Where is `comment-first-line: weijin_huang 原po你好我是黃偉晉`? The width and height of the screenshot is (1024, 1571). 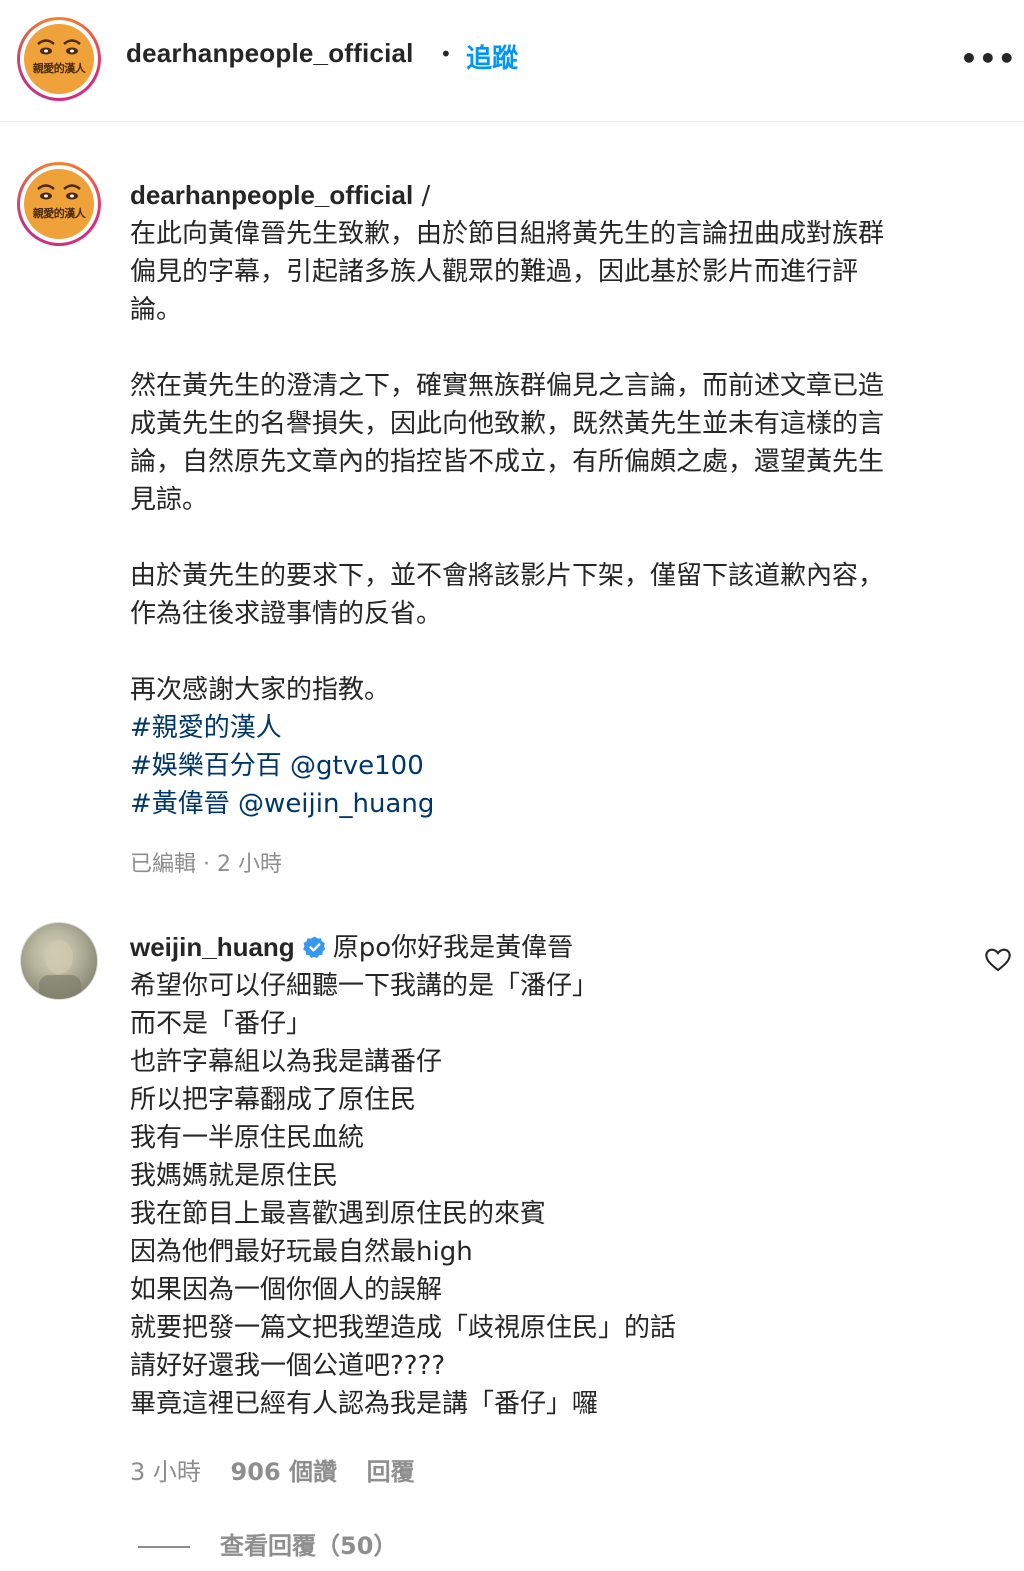 comment-first-line: weijin_huang 原po你好我是黃偉晉 is located at coordinates (540, 947).